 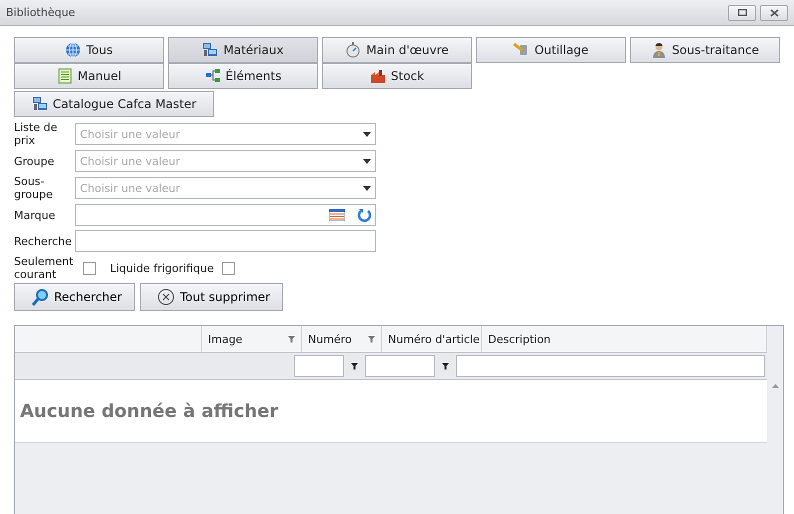 I want to click on category-tab: Main d'œuvre, so click(x=397, y=50).